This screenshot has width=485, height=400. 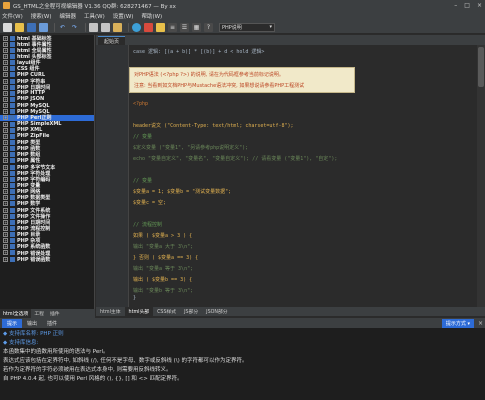 I want to click on settings-icon: ≡, so click(x=172, y=27).